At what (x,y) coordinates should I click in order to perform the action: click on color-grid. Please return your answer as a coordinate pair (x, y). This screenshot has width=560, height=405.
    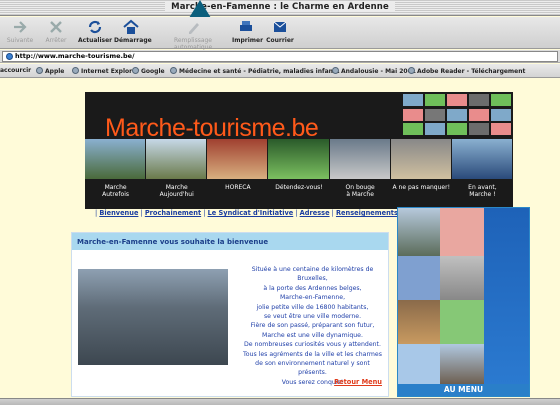
    Looking at the image, I should click on (457, 115).